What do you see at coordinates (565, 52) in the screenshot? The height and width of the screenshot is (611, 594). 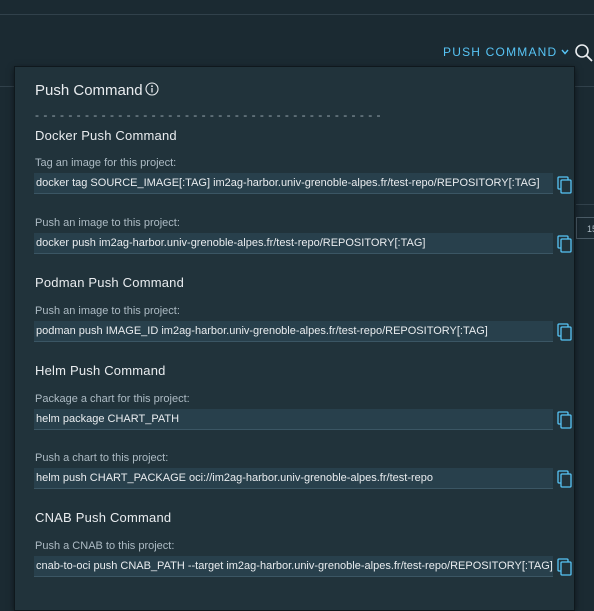 I see `chevron-down-icon` at bounding box center [565, 52].